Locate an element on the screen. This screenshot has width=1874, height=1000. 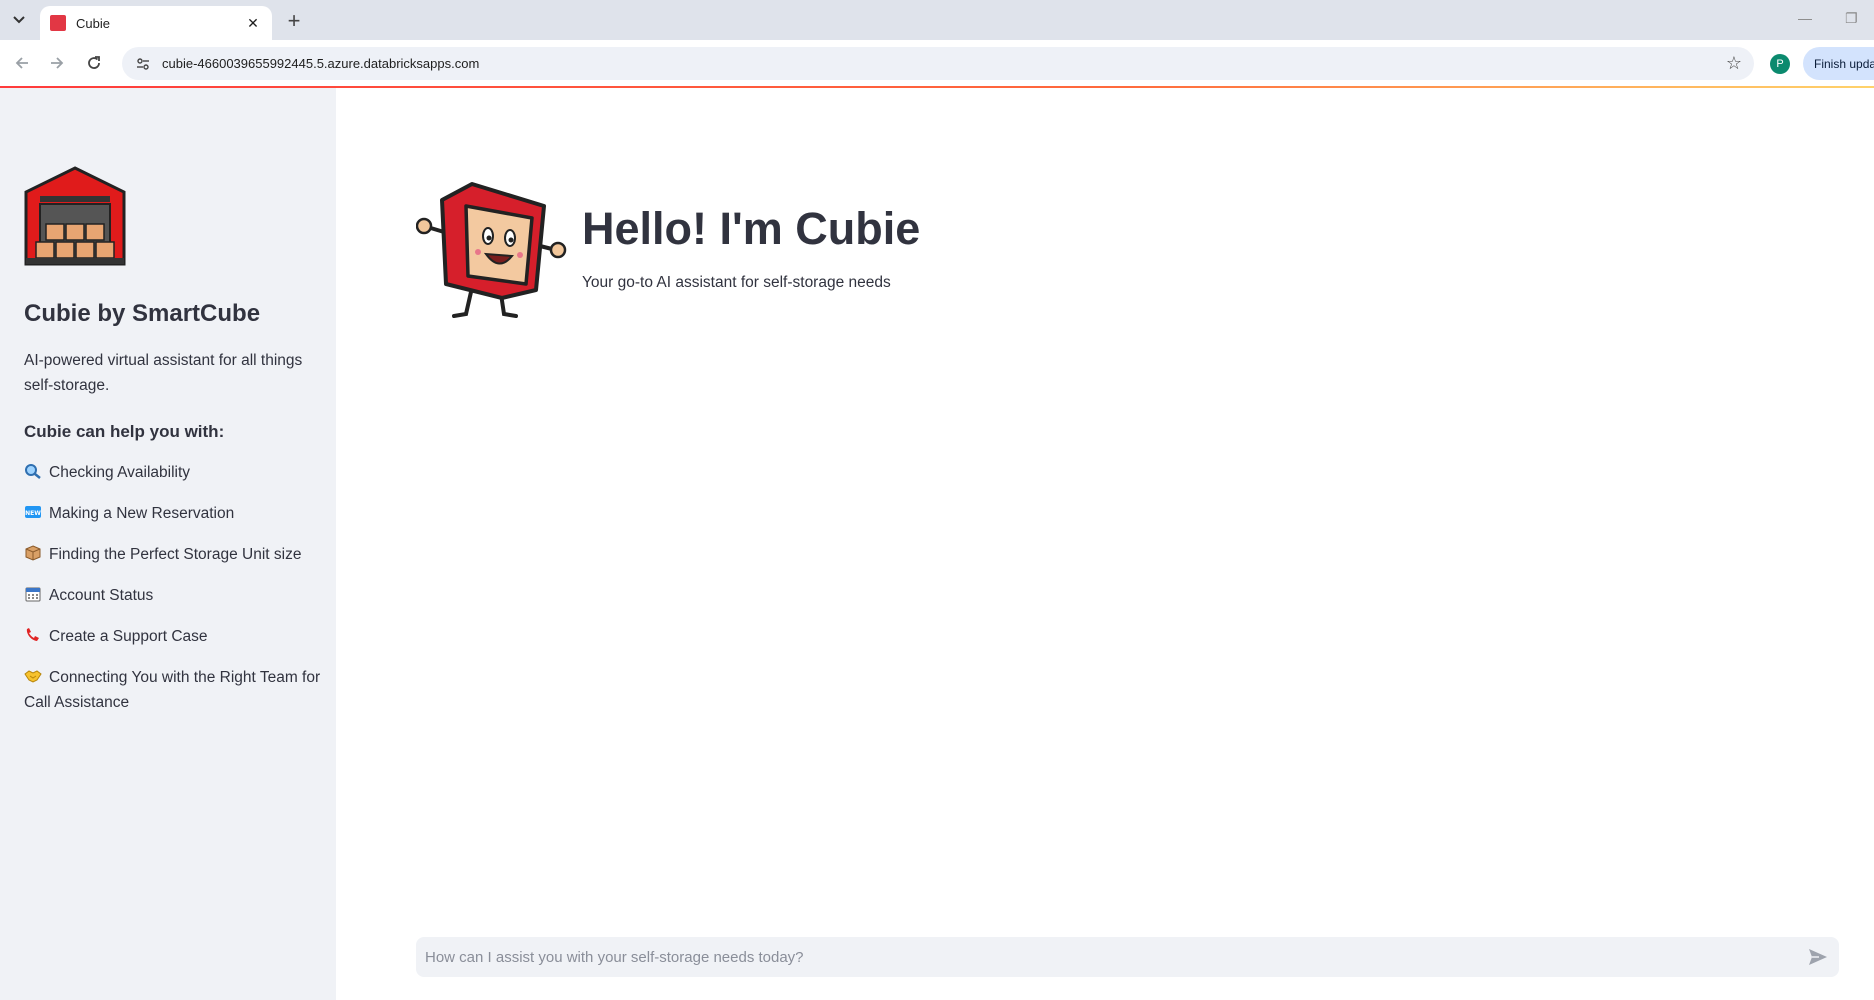
warehouse-logo-icon is located at coordinates (75, 216).